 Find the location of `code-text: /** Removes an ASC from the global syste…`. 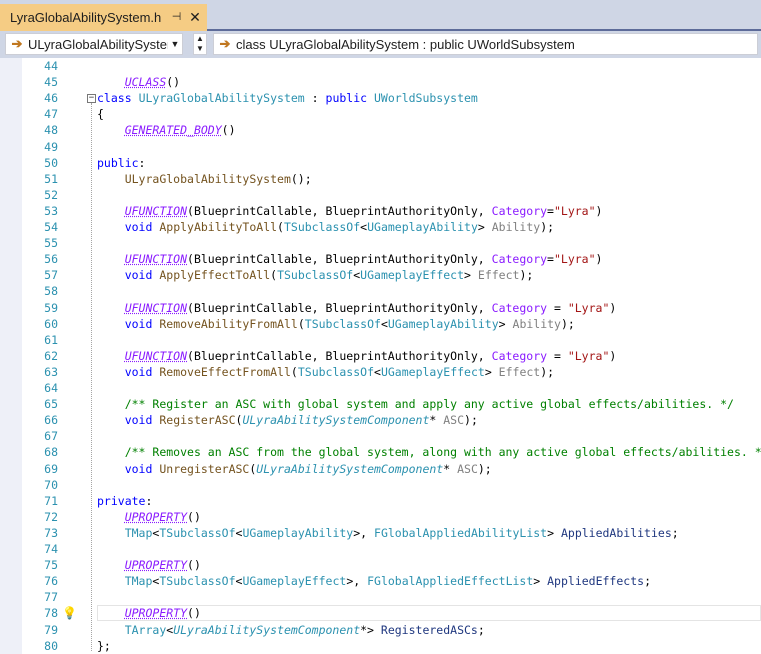

code-text: /** Removes an ASC from the global syste… is located at coordinates (429, 452).